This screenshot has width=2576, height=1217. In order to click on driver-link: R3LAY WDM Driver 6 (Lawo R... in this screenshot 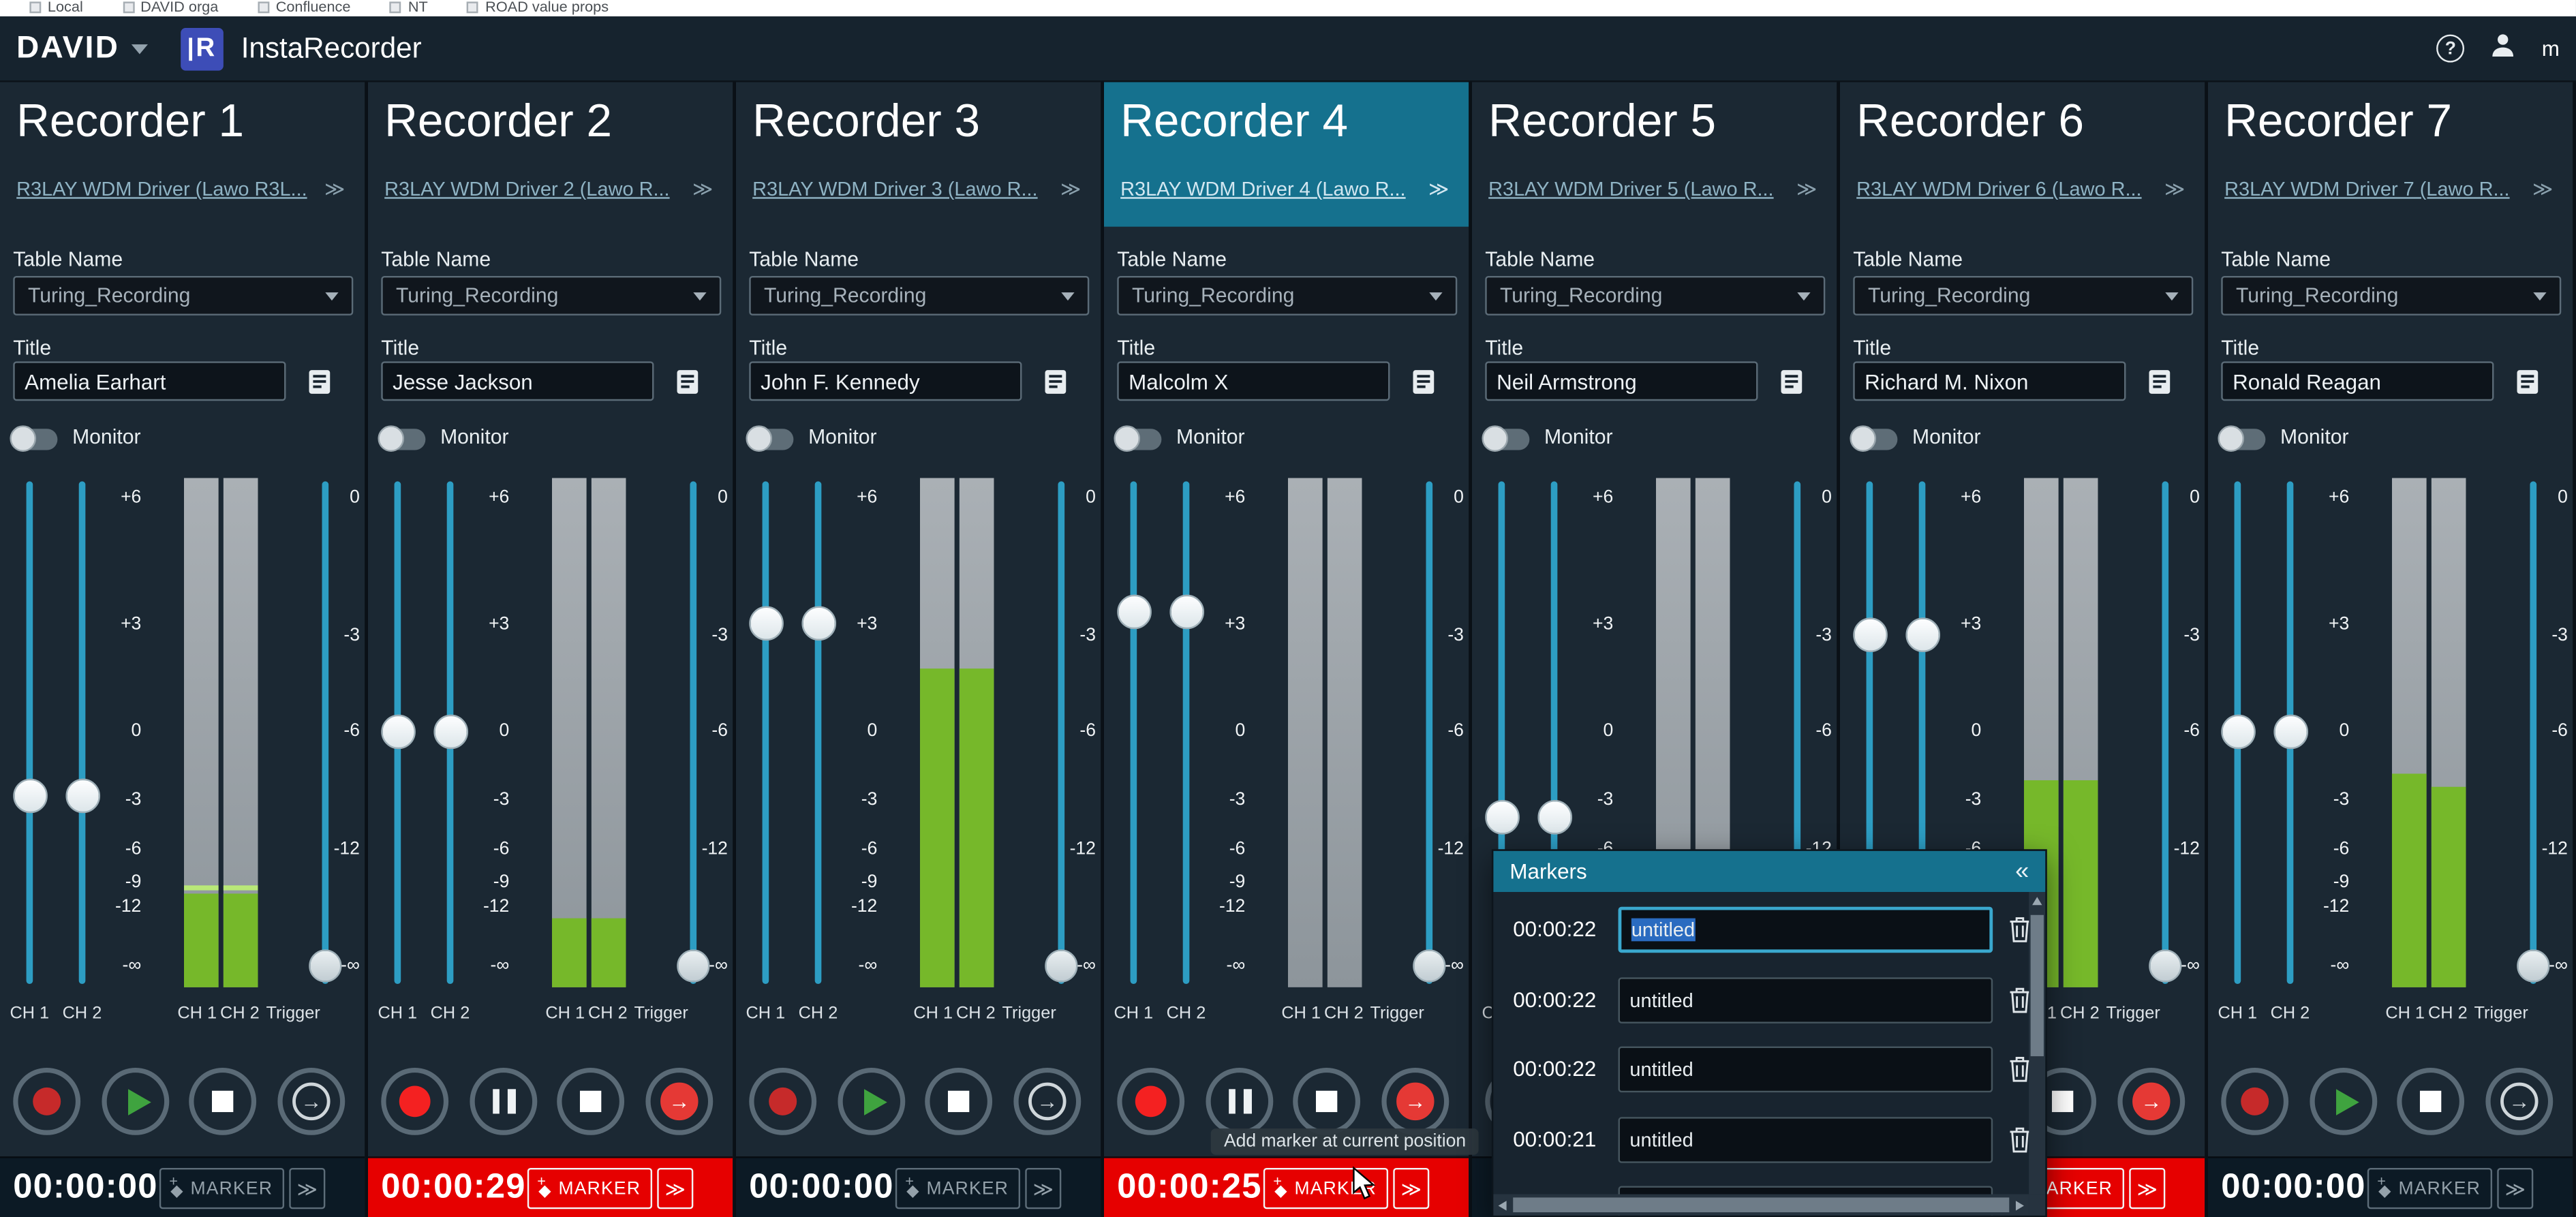, I will do `click(1999, 188)`.